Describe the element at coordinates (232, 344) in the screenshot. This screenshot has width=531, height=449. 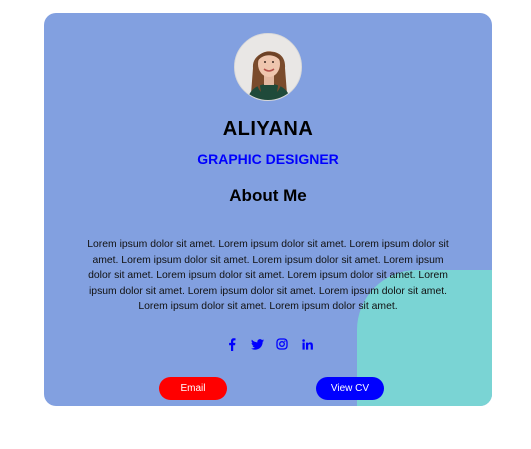
I see `facebook-icon` at that location.